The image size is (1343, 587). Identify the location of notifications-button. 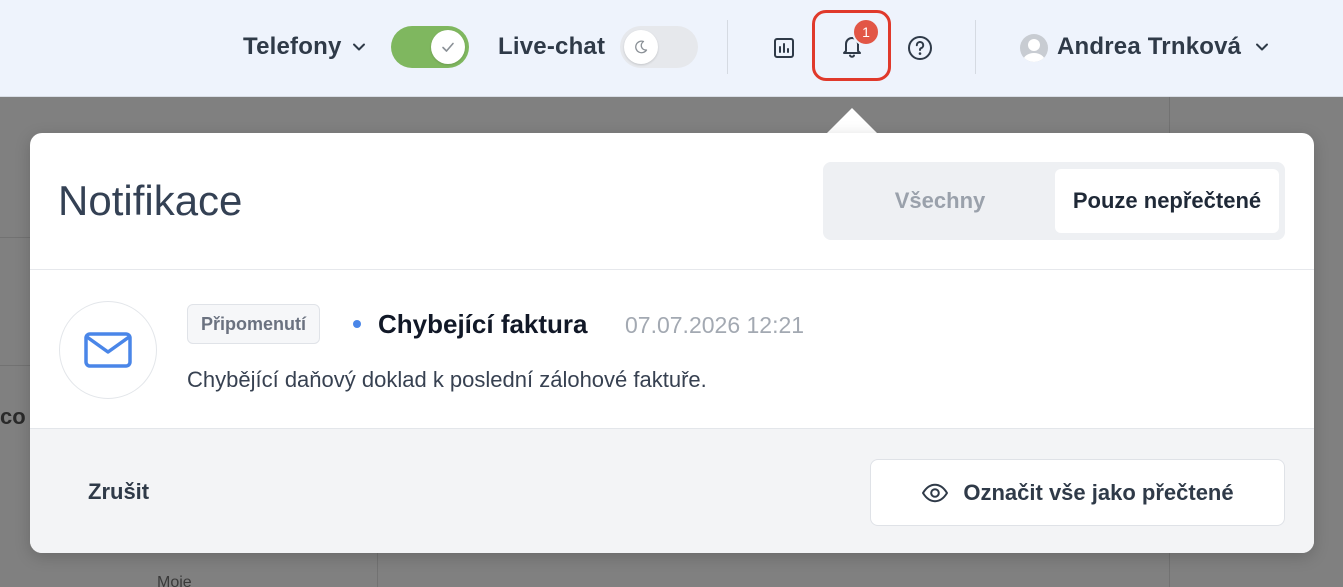
(851, 45).